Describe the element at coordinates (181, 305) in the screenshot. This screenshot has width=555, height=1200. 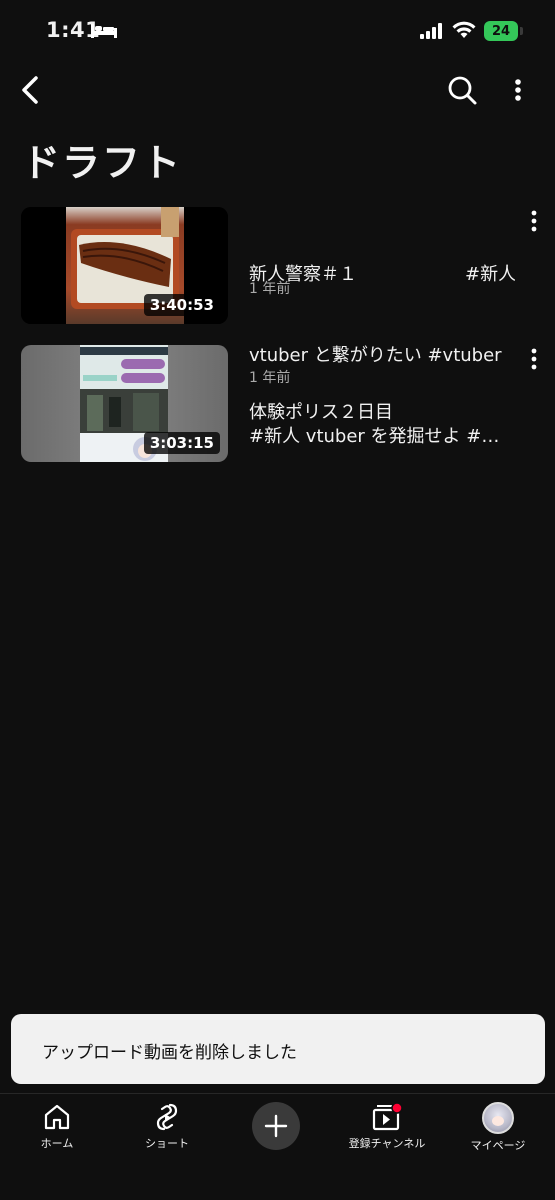
I see `video-duration: 3:40:53` at that location.